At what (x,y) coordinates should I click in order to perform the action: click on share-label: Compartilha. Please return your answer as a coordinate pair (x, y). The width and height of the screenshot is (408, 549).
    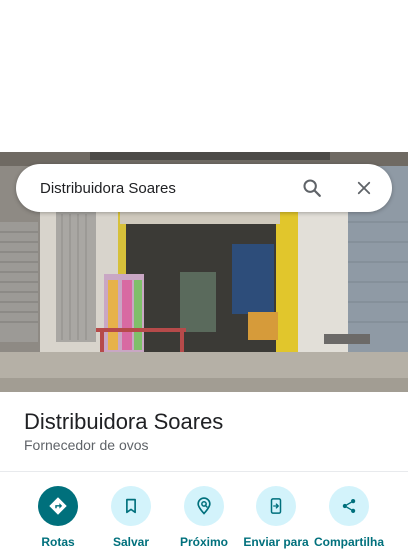
    Looking at the image, I should click on (348, 542).